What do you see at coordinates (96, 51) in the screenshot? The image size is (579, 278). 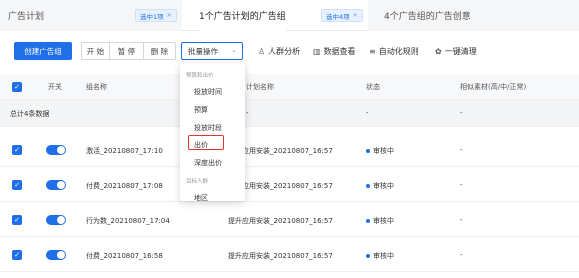 I see `start-button: 开 始` at bounding box center [96, 51].